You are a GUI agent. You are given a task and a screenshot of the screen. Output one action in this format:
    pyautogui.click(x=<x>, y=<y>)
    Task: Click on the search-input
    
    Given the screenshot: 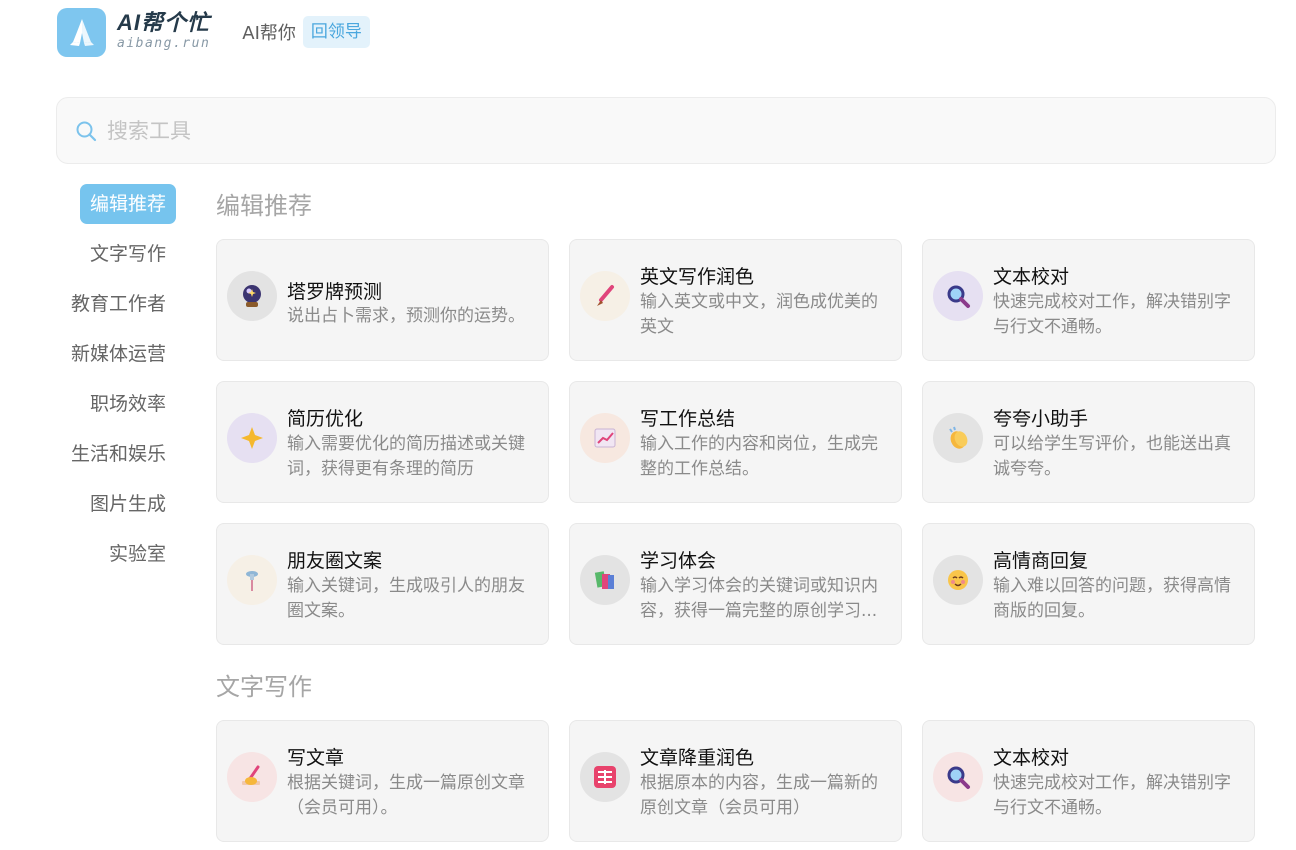 What is the action you would take?
    pyautogui.click(x=657, y=130)
    